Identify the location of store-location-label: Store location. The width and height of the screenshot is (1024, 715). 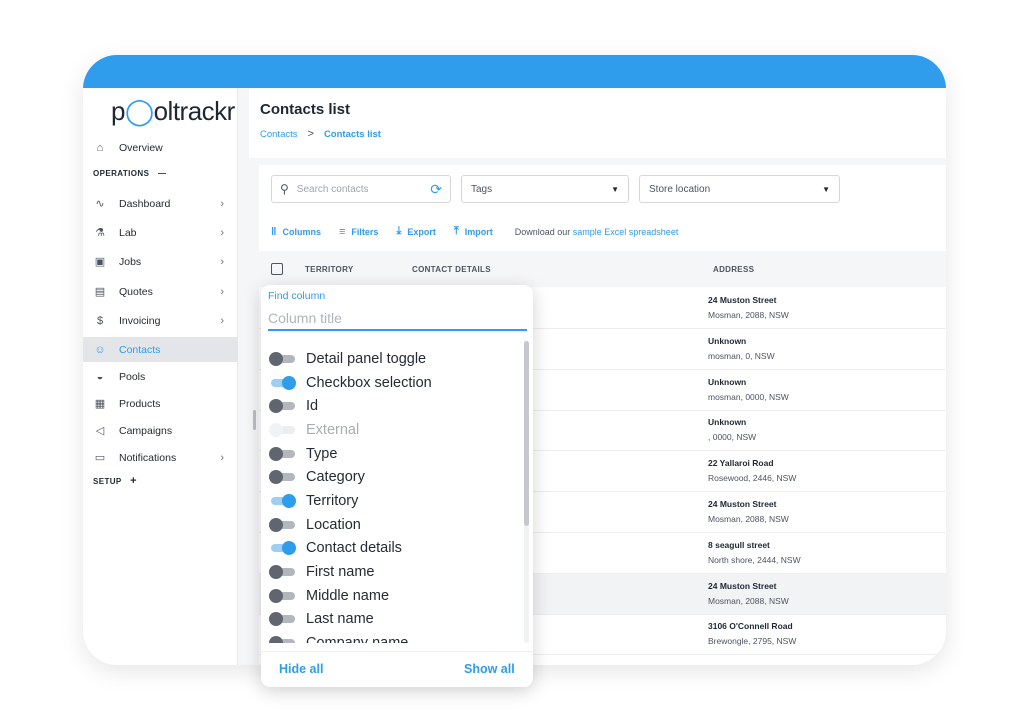
(680, 189).